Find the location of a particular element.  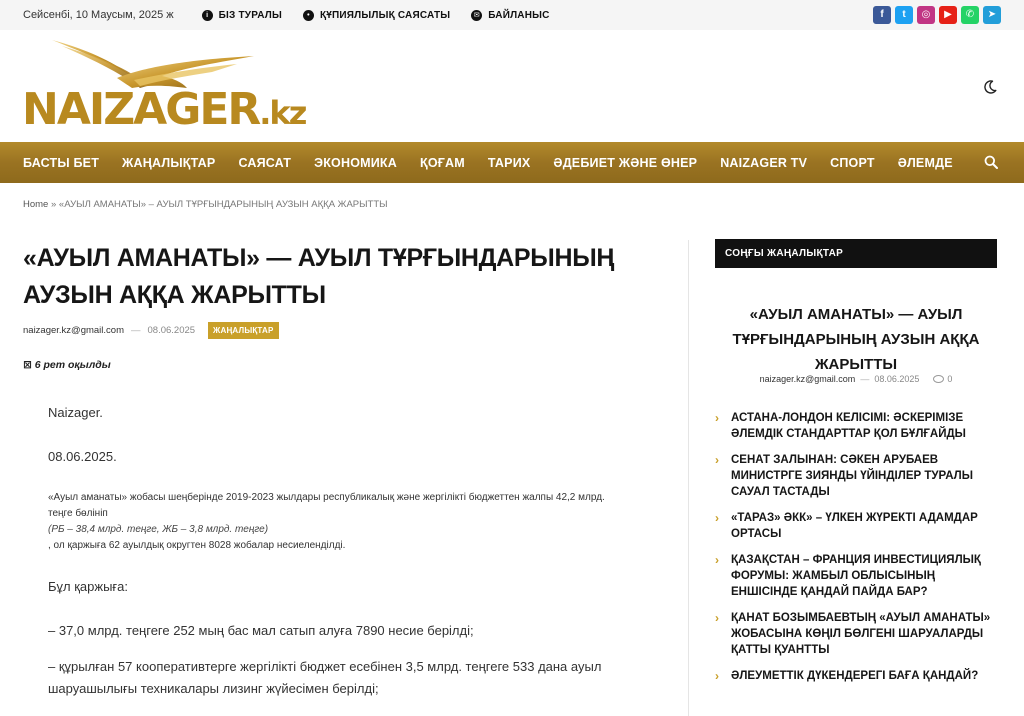

nav-item-literature-art: ӘДЕБИЕТ ЖӘНЕ ӨНЕР is located at coordinates (625, 163).